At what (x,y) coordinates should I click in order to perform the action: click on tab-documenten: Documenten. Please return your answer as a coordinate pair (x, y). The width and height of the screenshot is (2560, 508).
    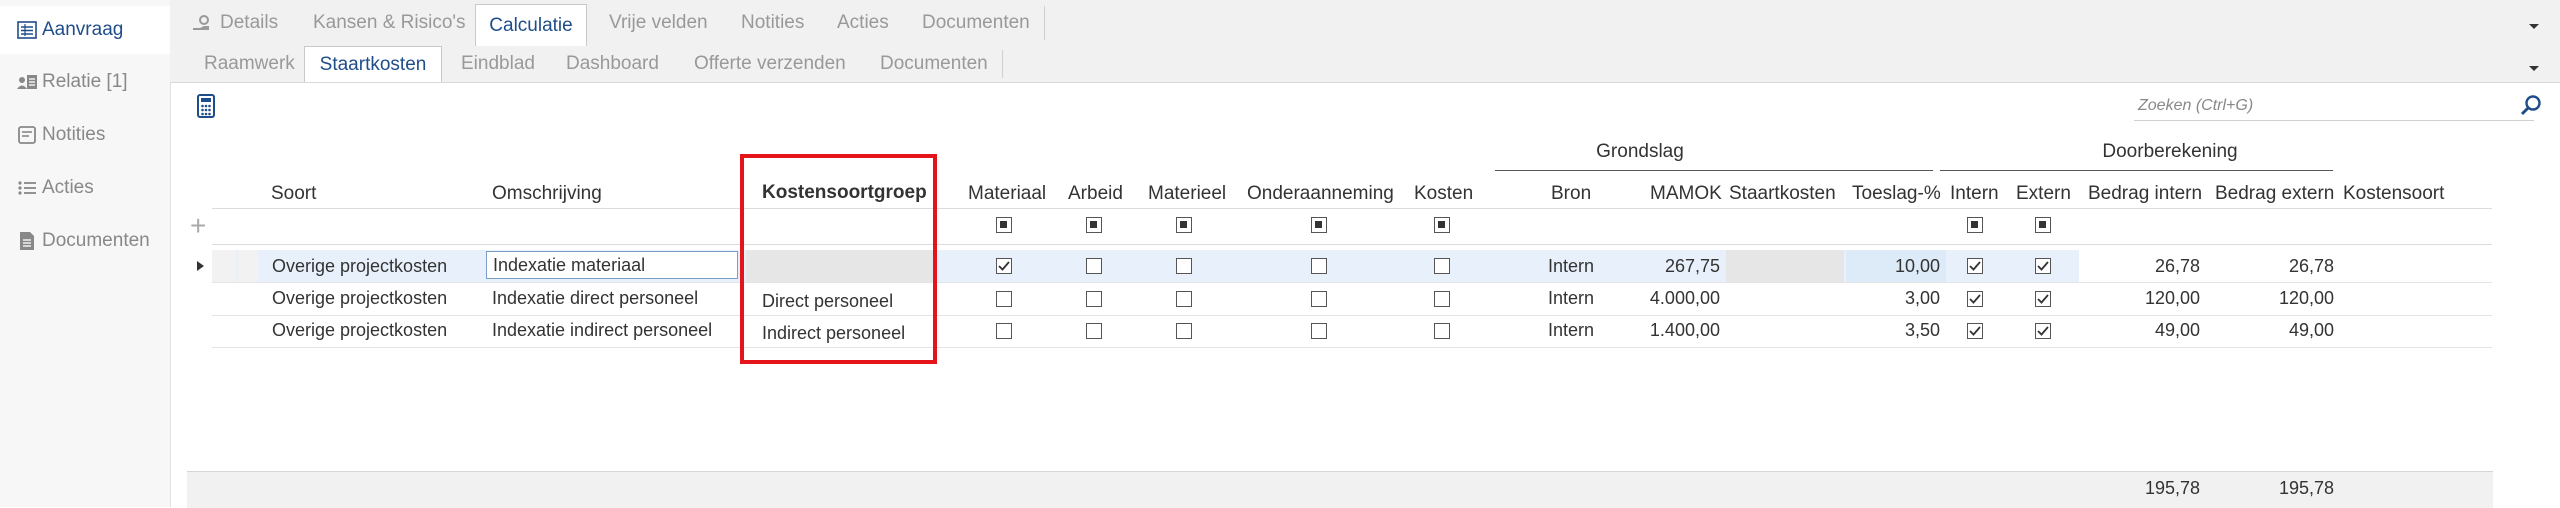
    Looking at the image, I should click on (976, 23).